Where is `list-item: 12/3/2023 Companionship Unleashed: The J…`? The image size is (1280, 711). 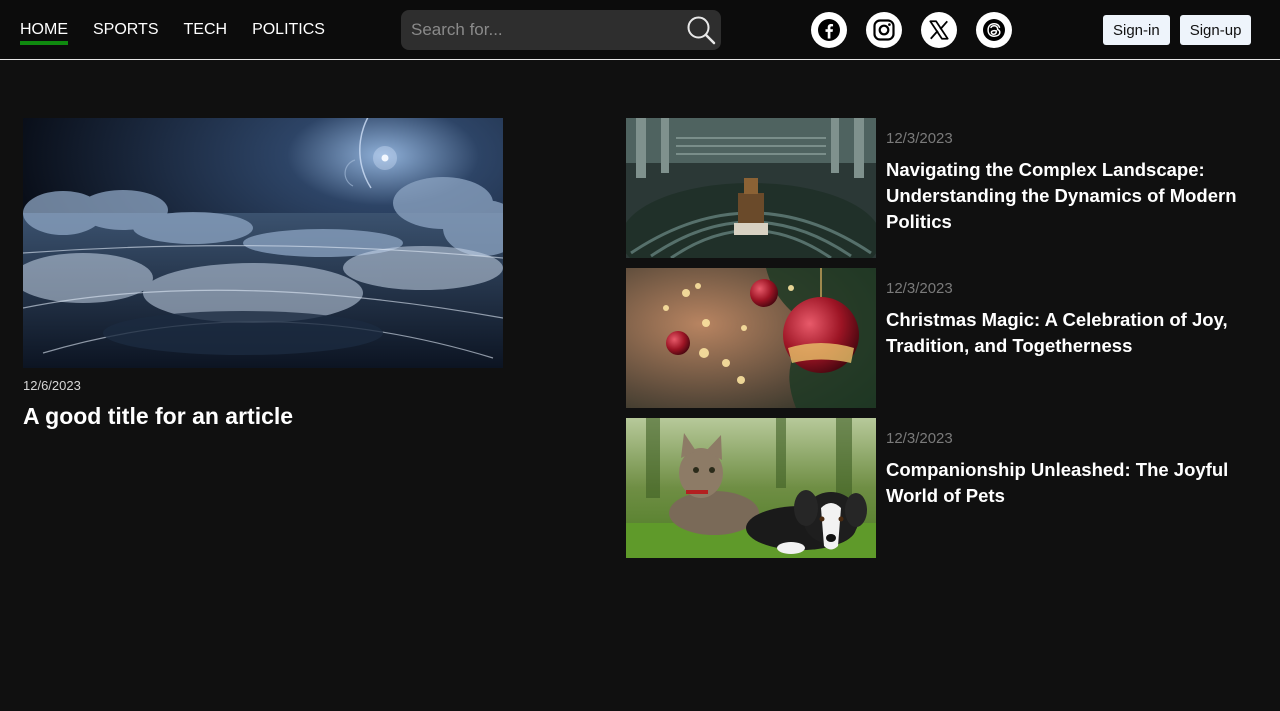 list-item: 12/3/2023 Companionship Unleashed: The J… is located at coordinates (946, 488).